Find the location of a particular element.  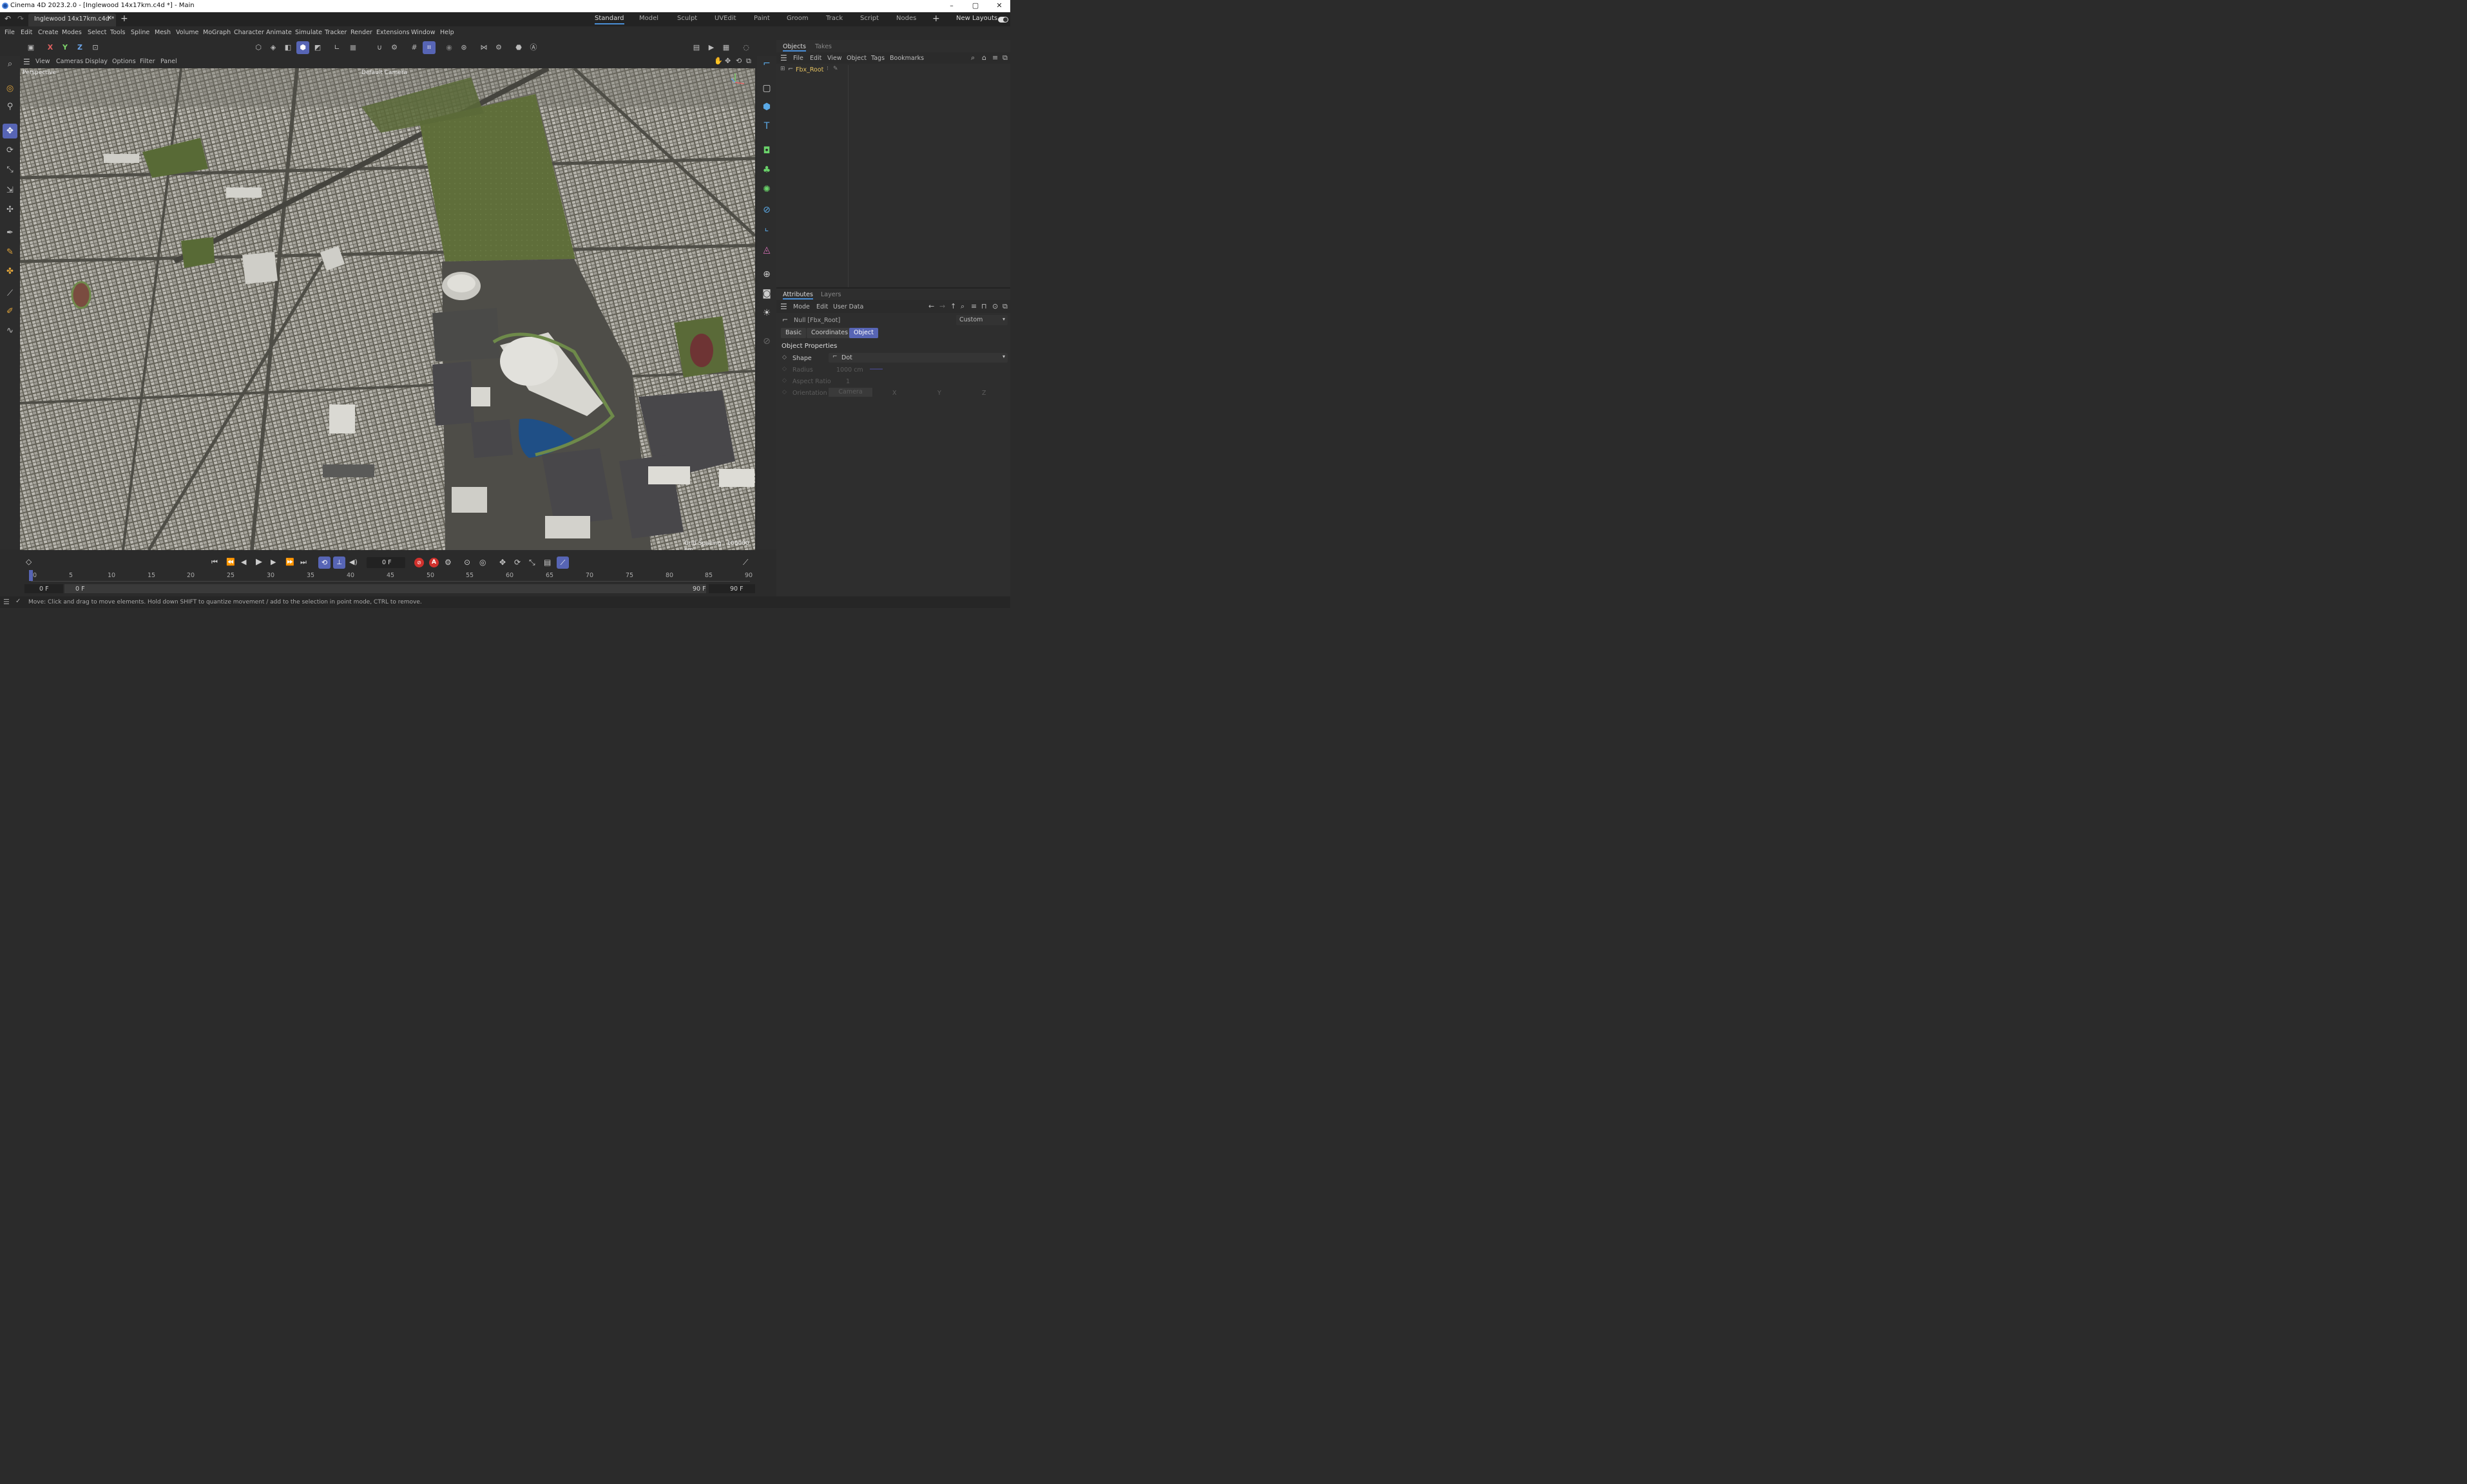

sculpt-tool-icon: ∿ is located at coordinates (10, 330).